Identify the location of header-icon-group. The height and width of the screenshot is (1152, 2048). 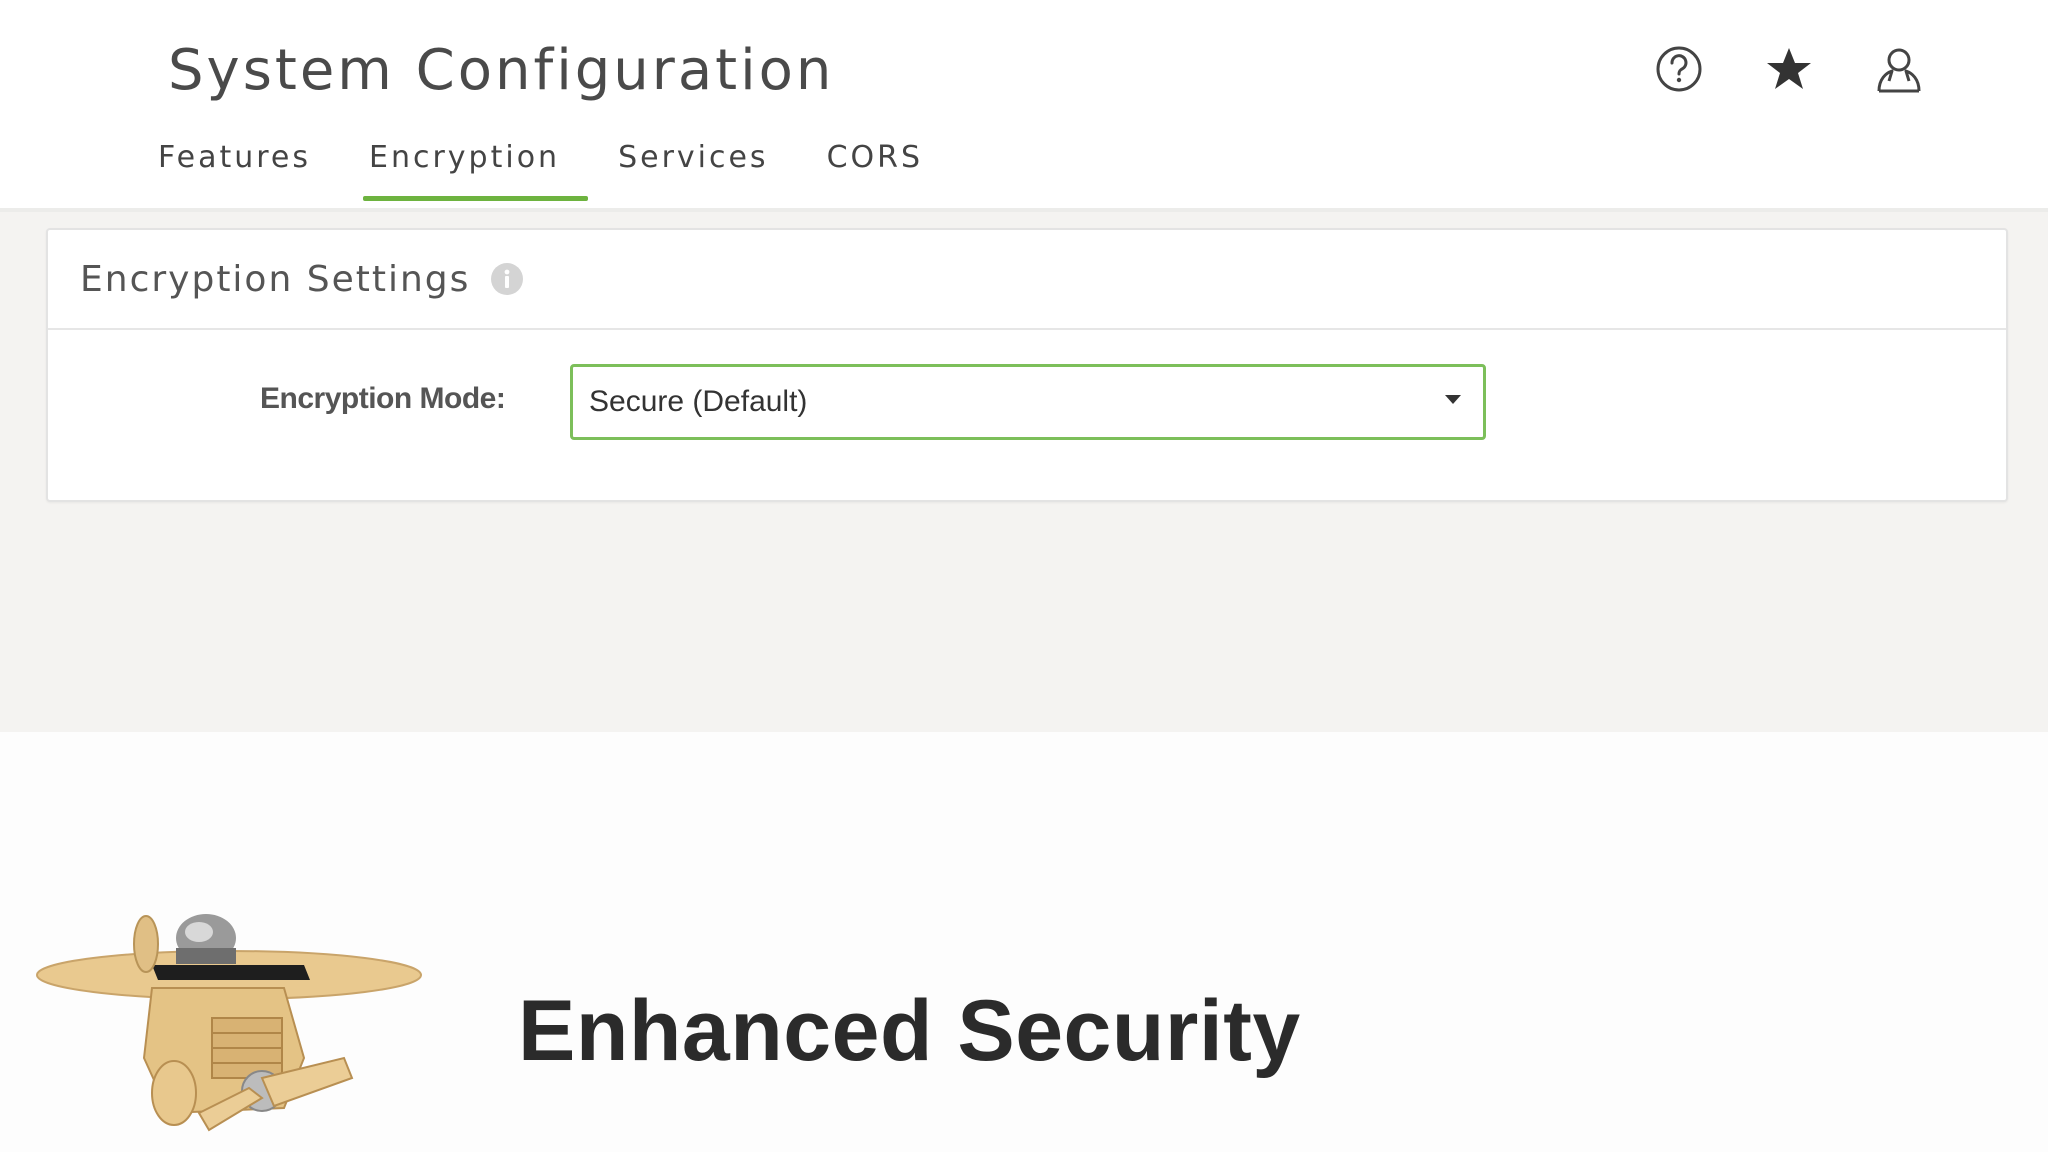
(1789, 69).